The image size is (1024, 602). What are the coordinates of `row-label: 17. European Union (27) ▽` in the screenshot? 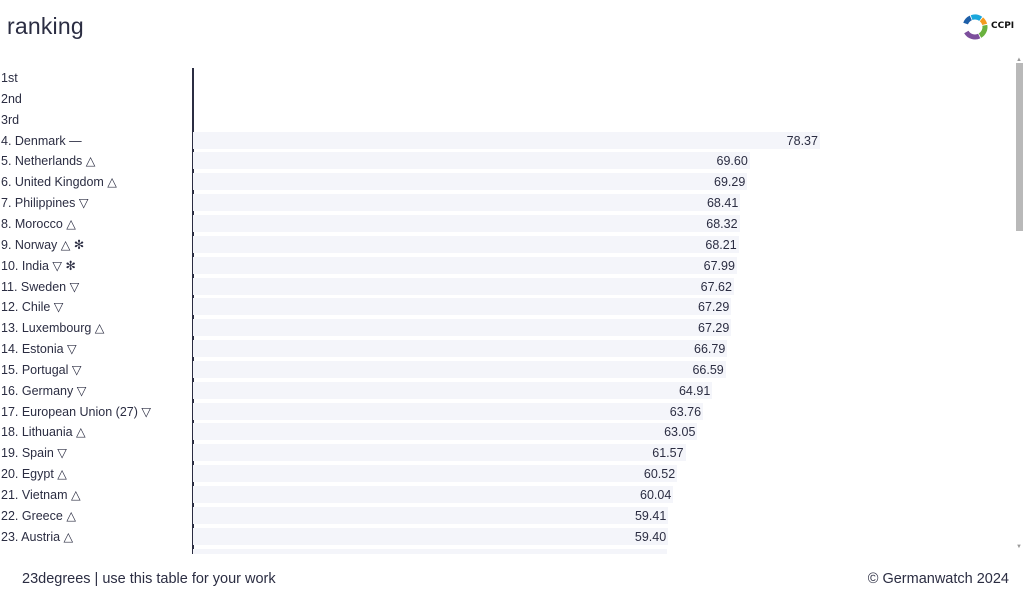 It's located at (76, 411).